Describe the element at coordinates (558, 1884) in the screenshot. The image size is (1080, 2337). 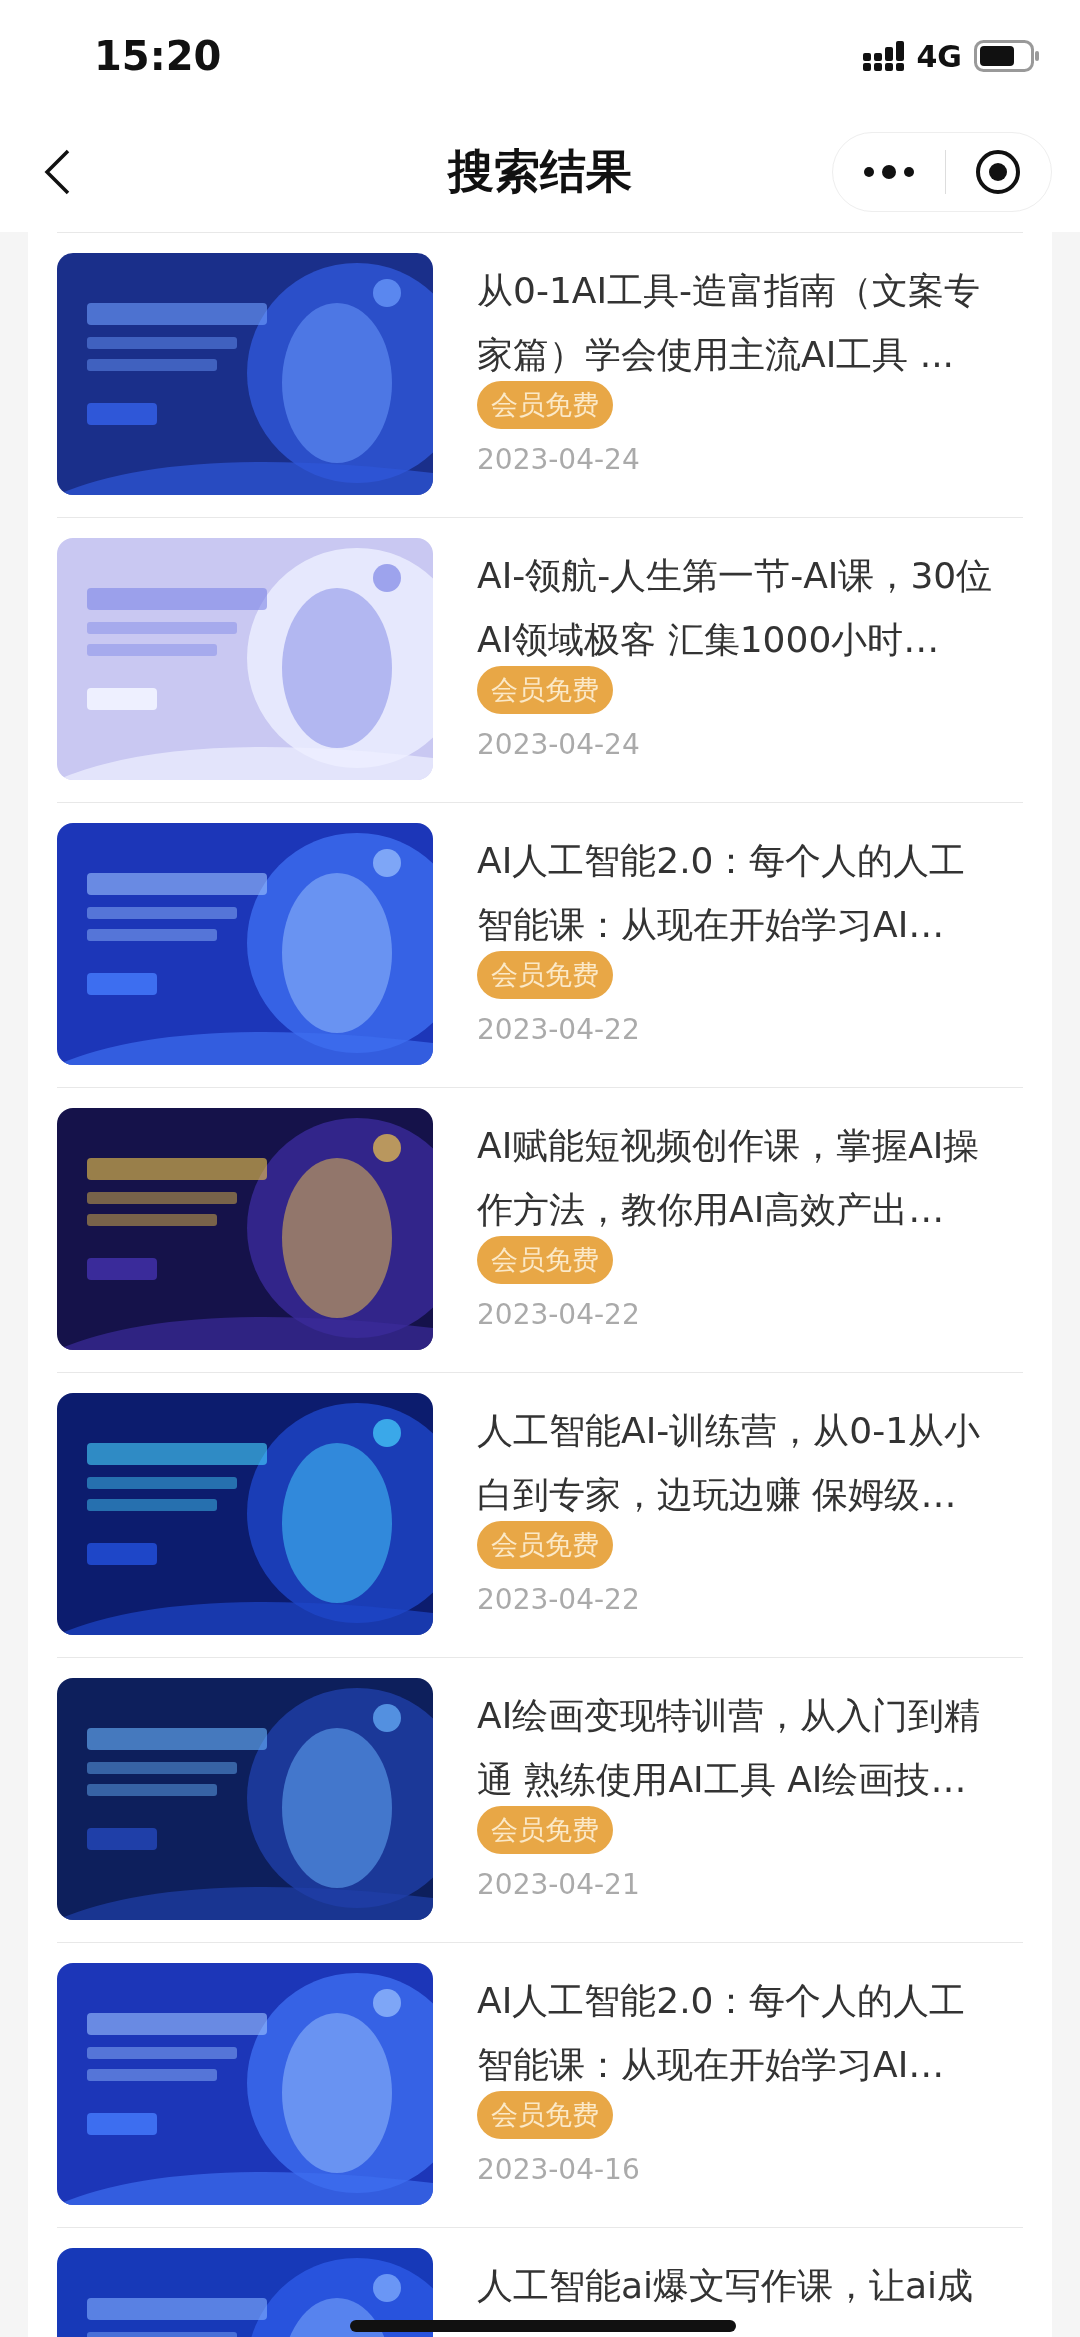
I see `result-date: 2023-04-21` at that location.